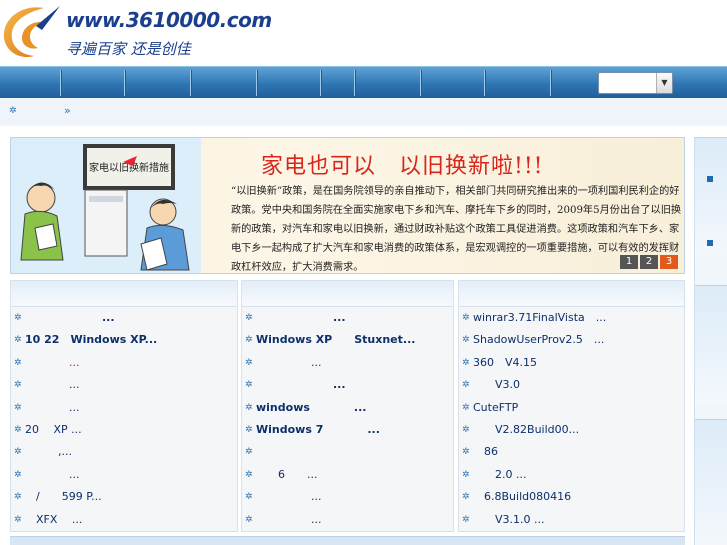  I want to click on banner-page-3-button: 3, so click(669, 262).